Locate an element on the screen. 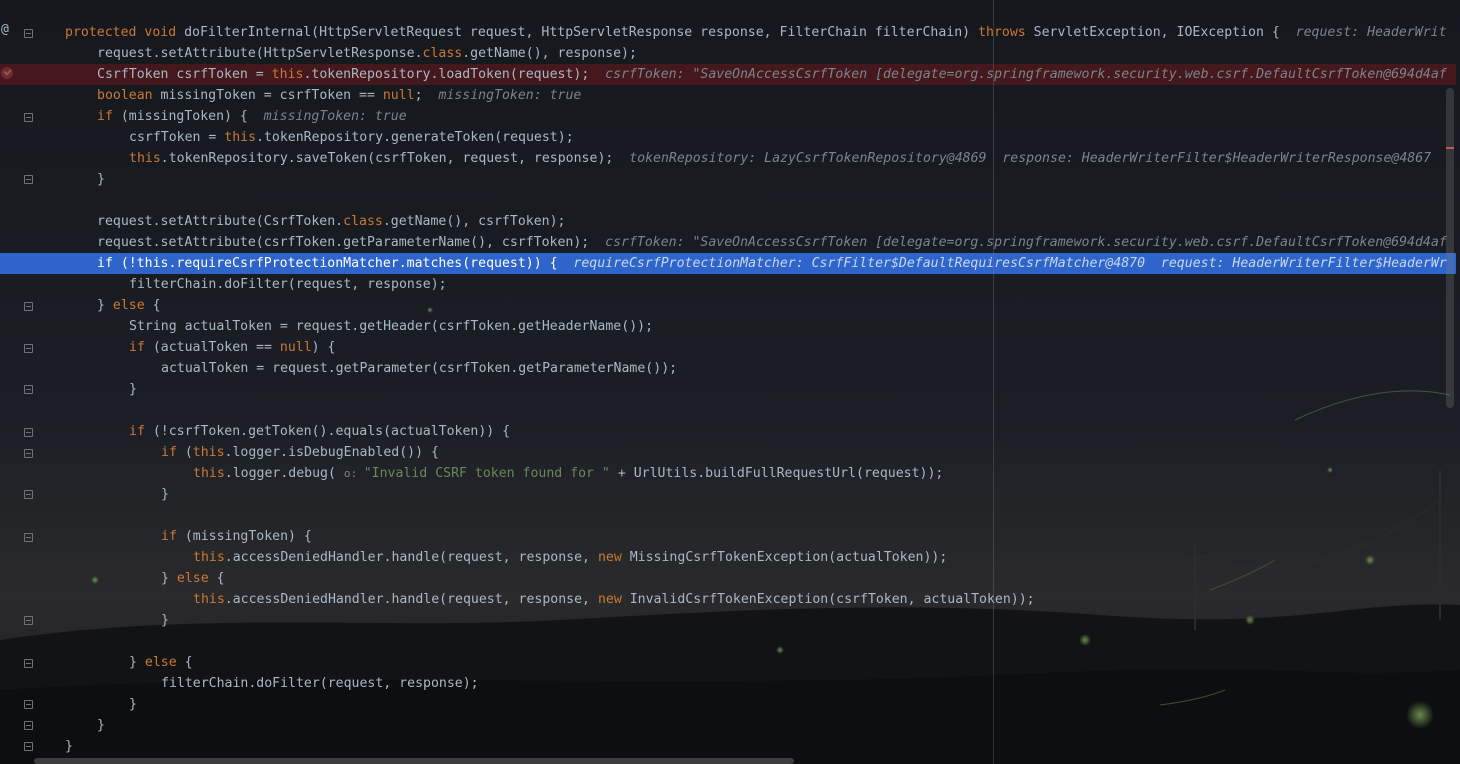  code-token: ) { is located at coordinates (323, 347).